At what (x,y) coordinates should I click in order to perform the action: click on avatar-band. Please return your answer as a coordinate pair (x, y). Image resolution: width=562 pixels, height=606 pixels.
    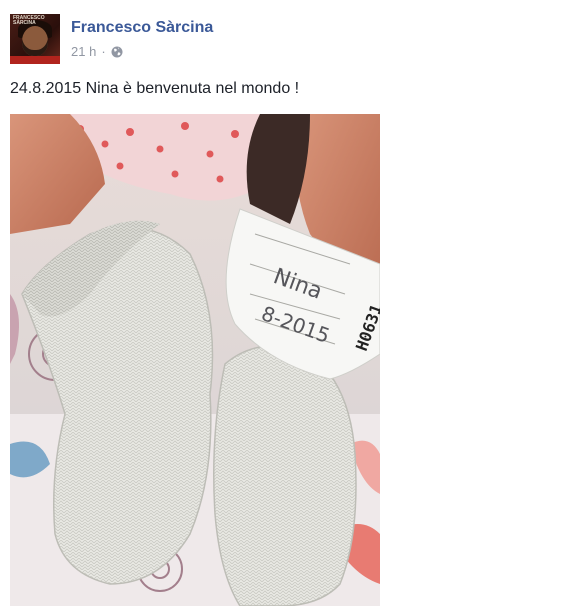
    Looking at the image, I should click on (35, 60).